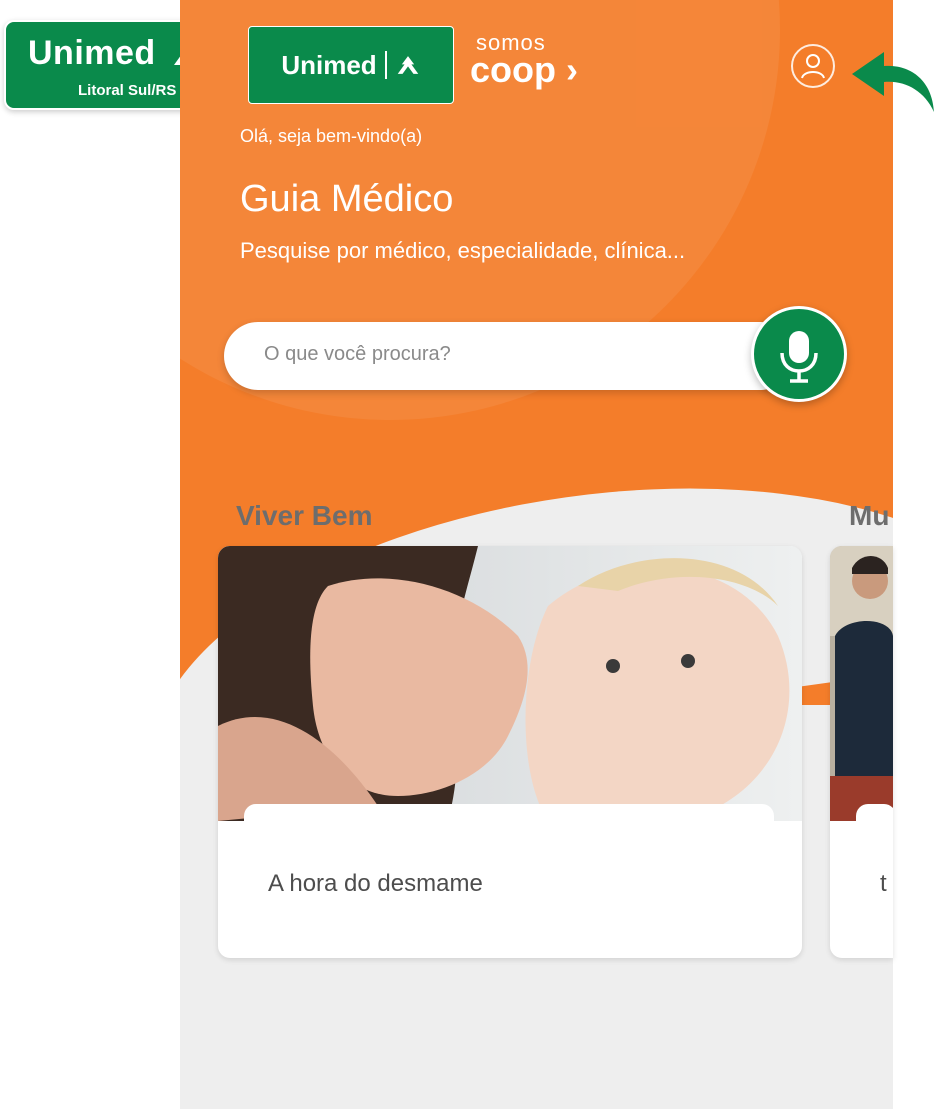 This screenshot has width=938, height=1109. Describe the element at coordinates (331, 136) in the screenshot. I see `greeting-text: Olá, seja bem-vindo(a)` at that location.